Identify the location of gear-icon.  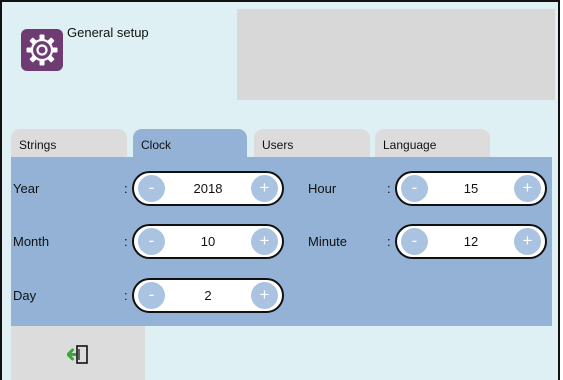
(42, 50).